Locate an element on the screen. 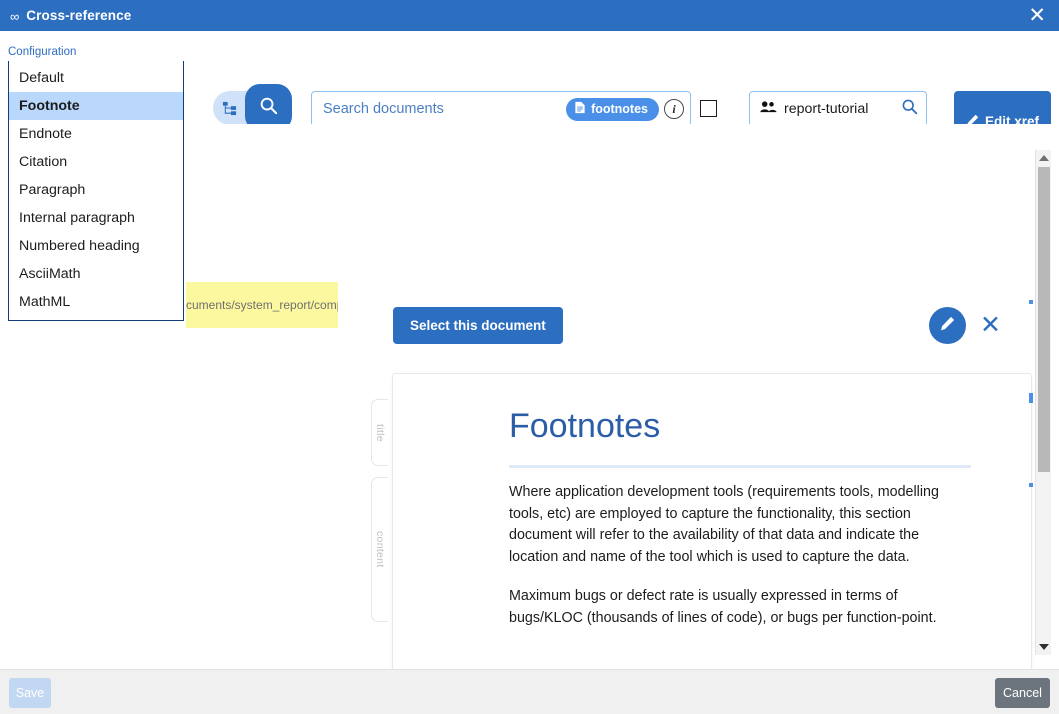 The image size is (1059, 714). document-title: Footnotes is located at coordinates (585, 426).